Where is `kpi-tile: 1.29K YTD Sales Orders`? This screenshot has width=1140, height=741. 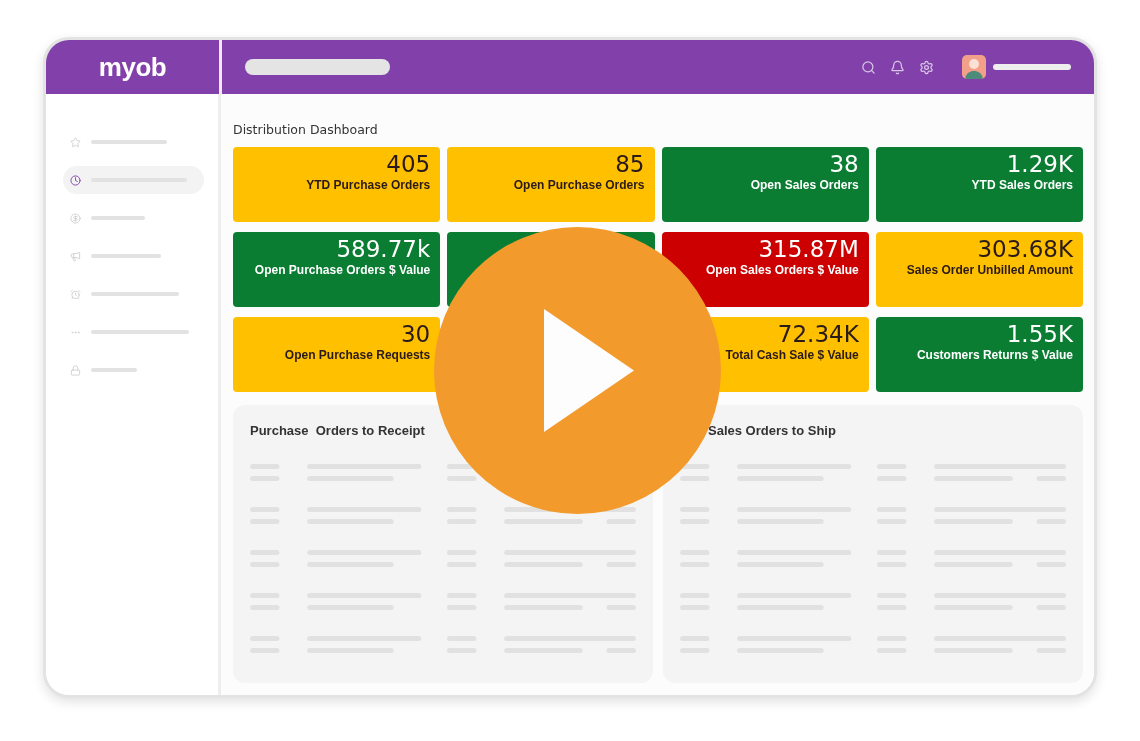
kpi-tile: 1.29K YTD Sales Orders is located at coordinates (979, 184).